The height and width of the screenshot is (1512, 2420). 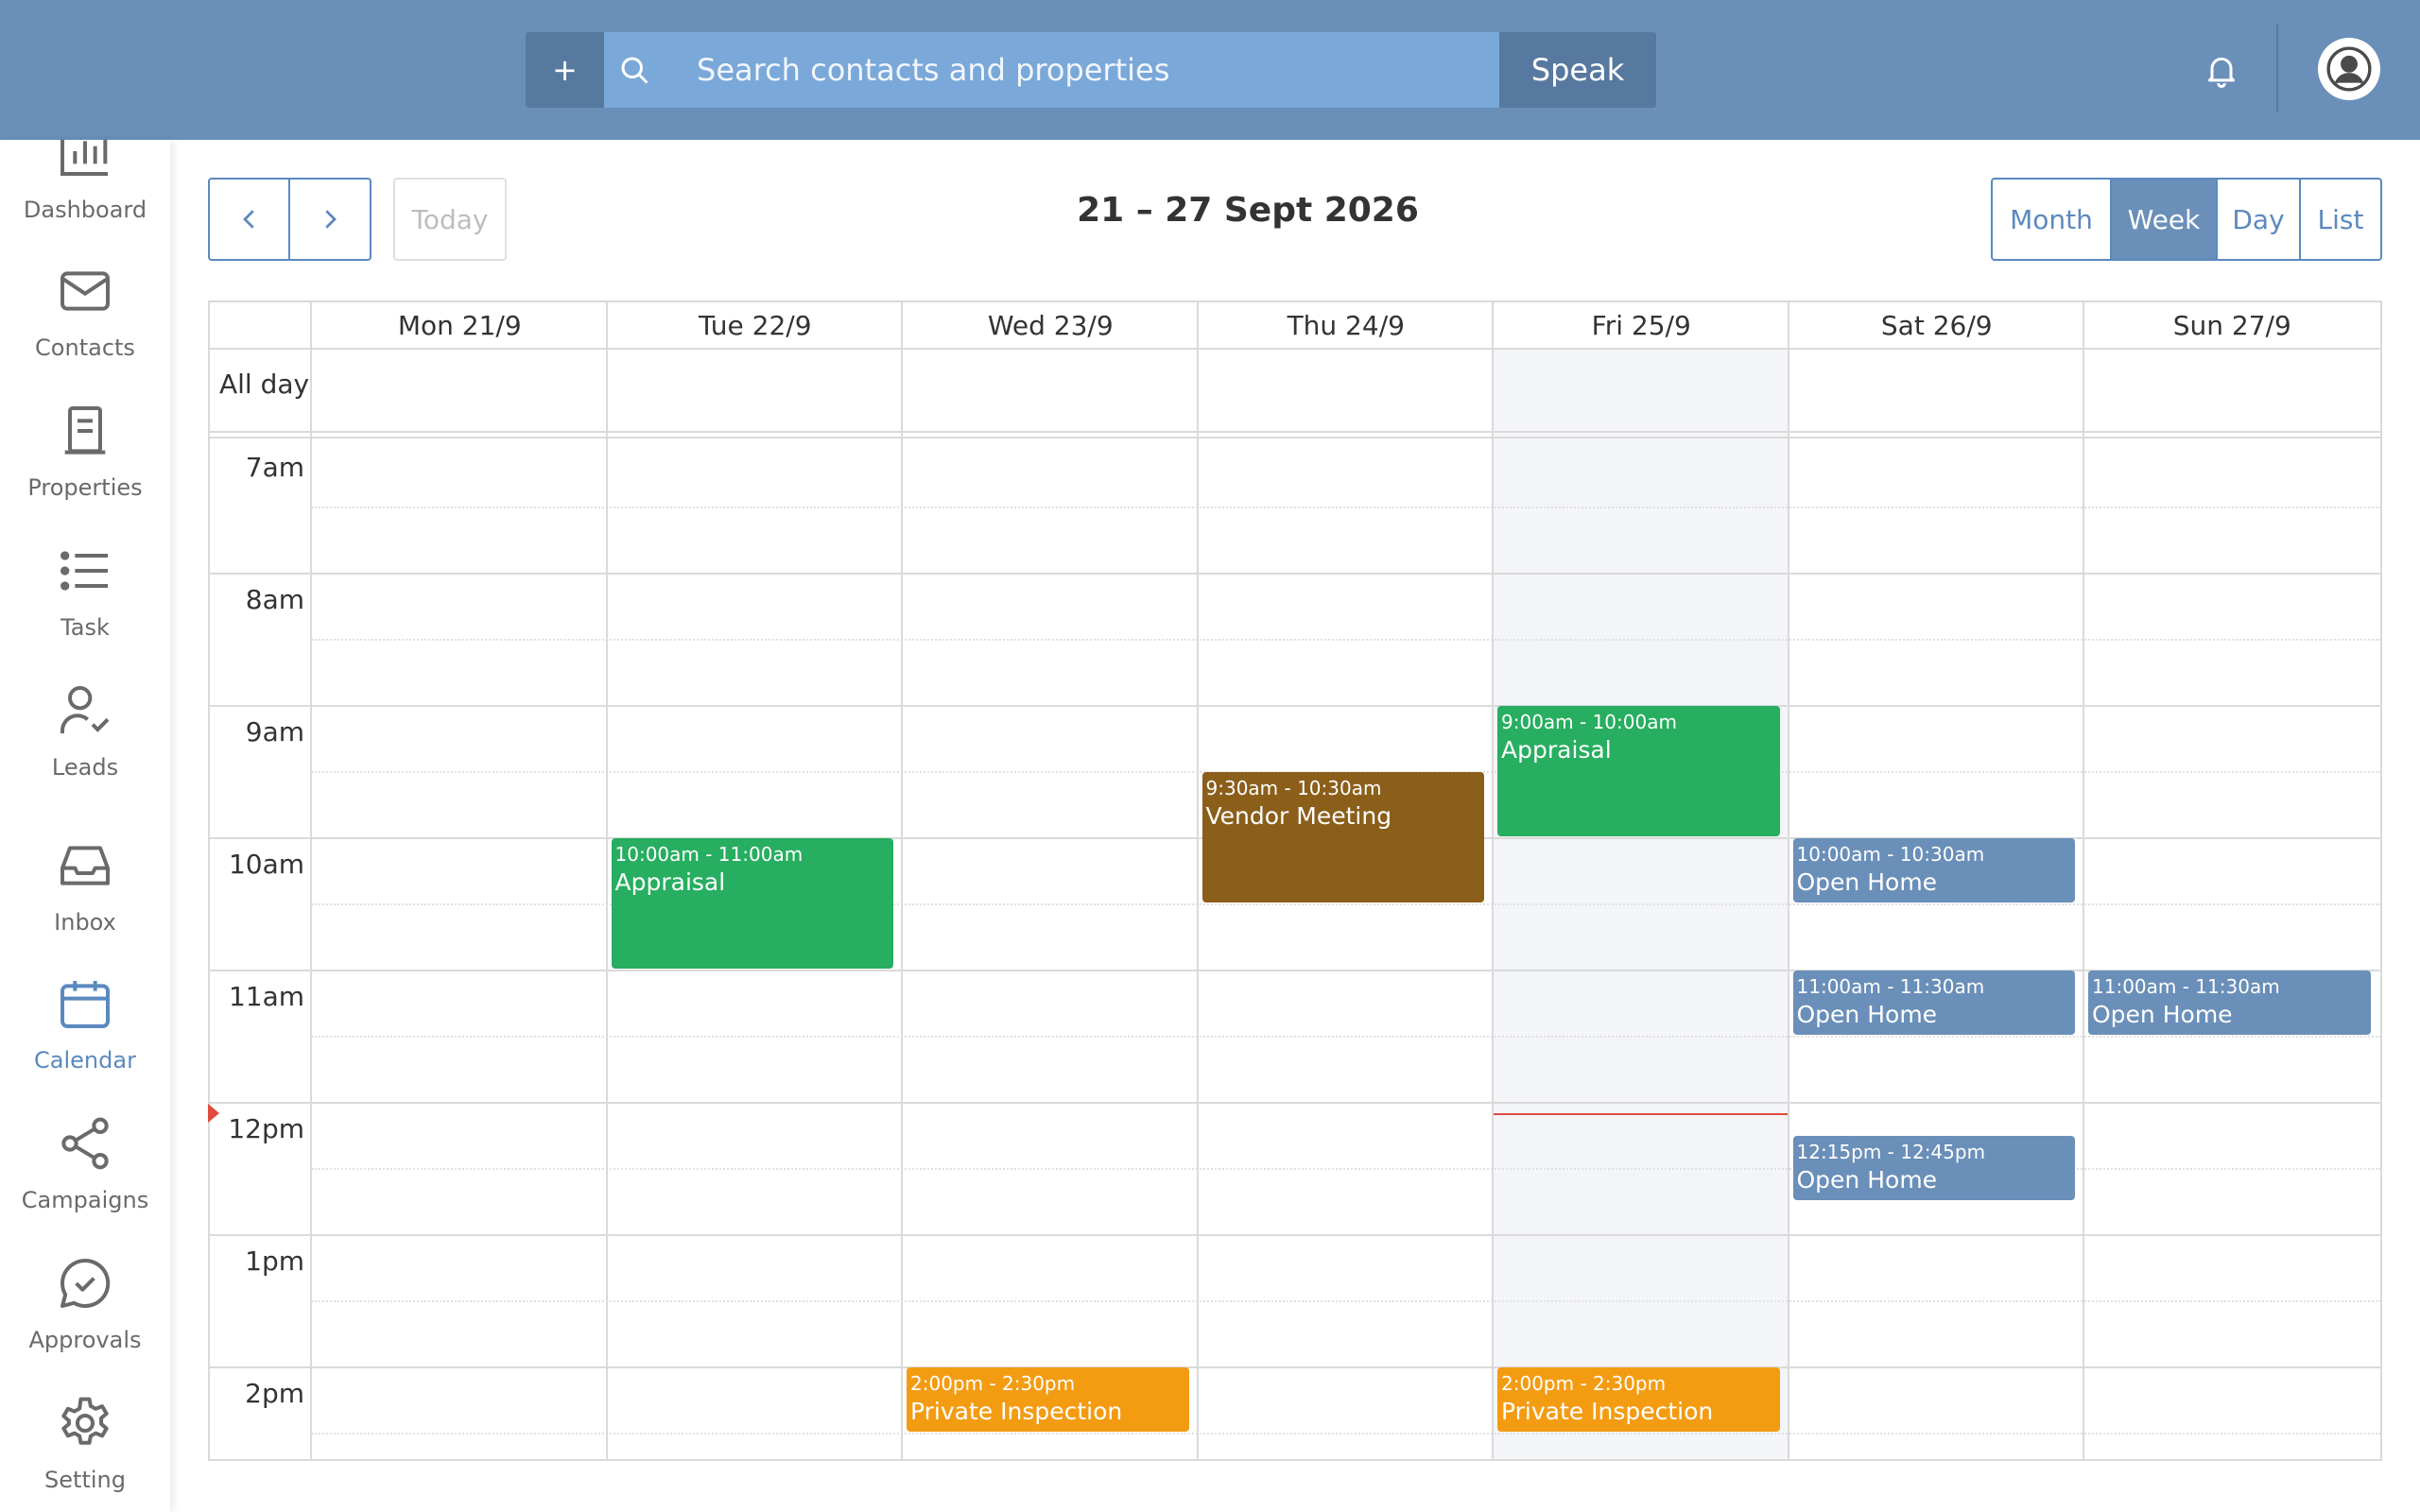 I want to click on event-time: 11:00am - 11:30am, so click(x=1890, y=986).